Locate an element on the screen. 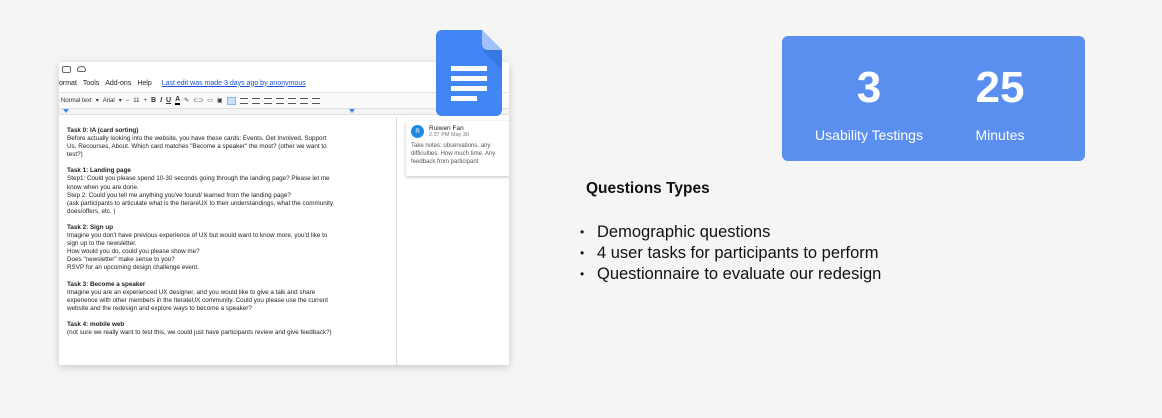 This screenshot has height=418, width=1162. google-docs-icon is located at coordinates (469, 73).